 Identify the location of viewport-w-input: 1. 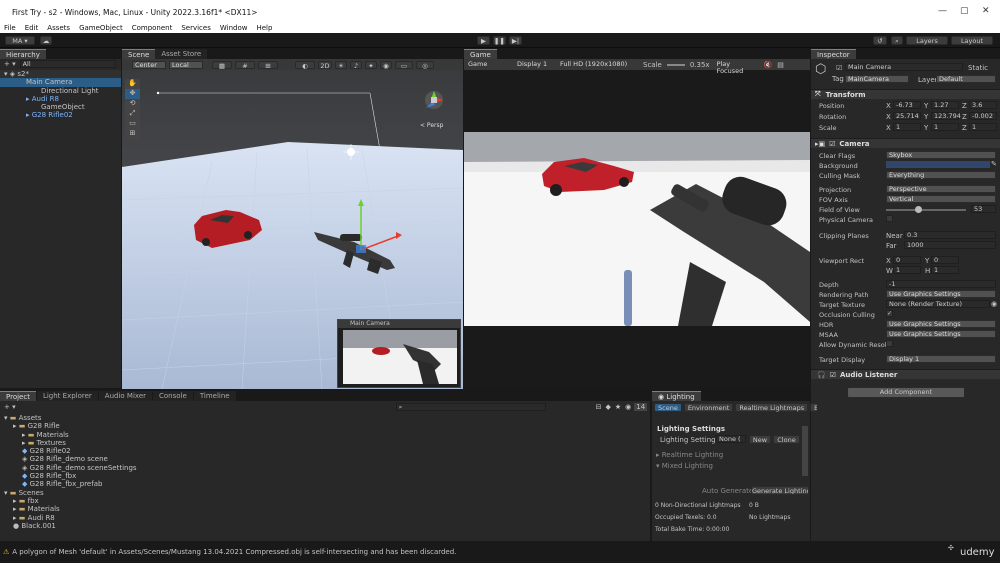
(907, 270).